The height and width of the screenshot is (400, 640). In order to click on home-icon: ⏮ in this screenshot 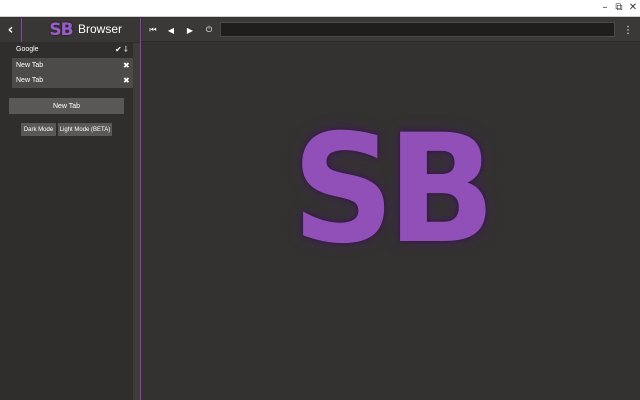, I will do `click(153, 30)`.